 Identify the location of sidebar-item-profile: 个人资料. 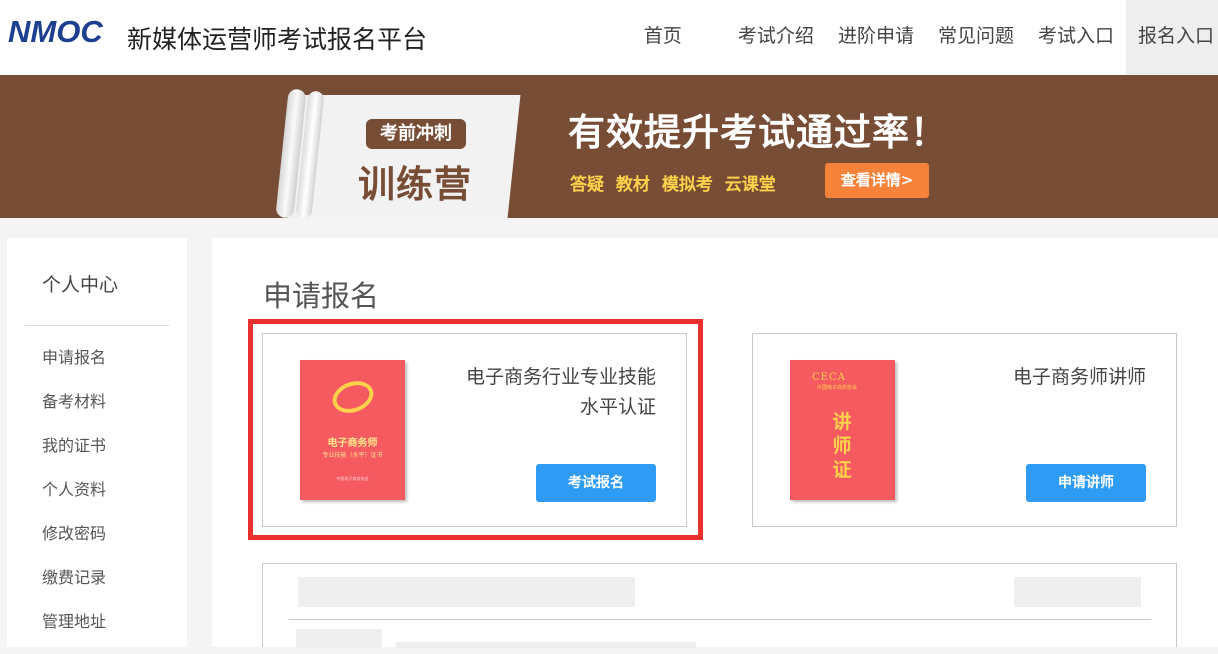
(74, 500).